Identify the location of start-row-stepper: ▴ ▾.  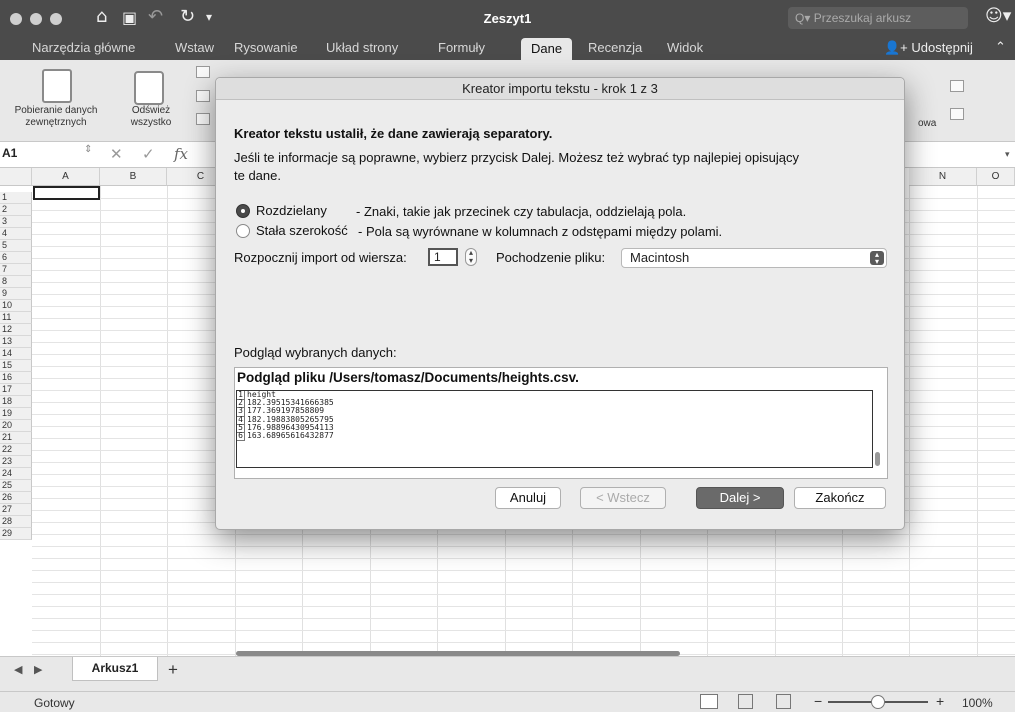
(471, 257).